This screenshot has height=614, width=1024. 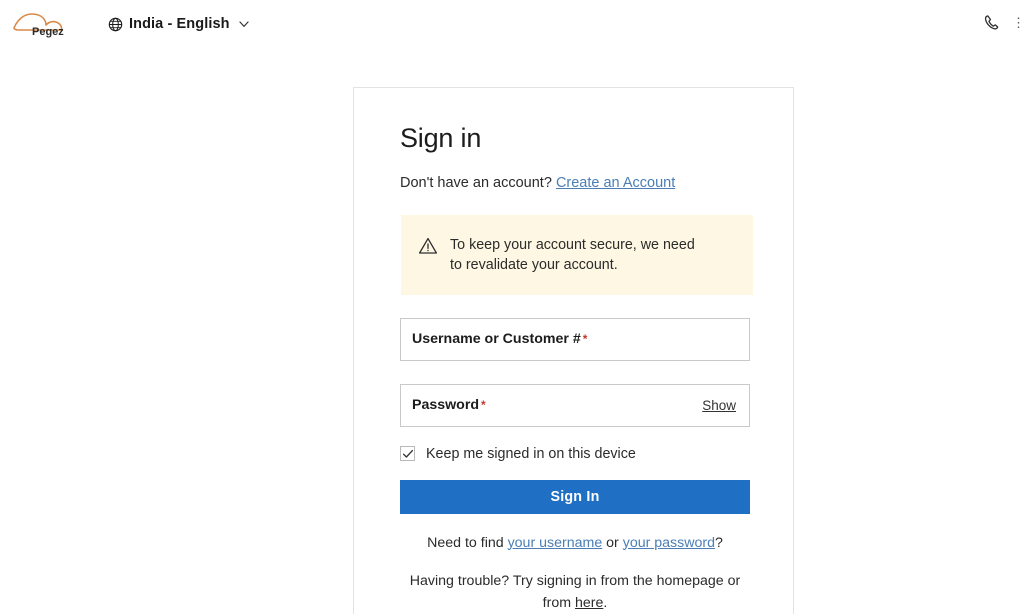 I want to click on svg-text: Pegez, so click(x=48, y=32).